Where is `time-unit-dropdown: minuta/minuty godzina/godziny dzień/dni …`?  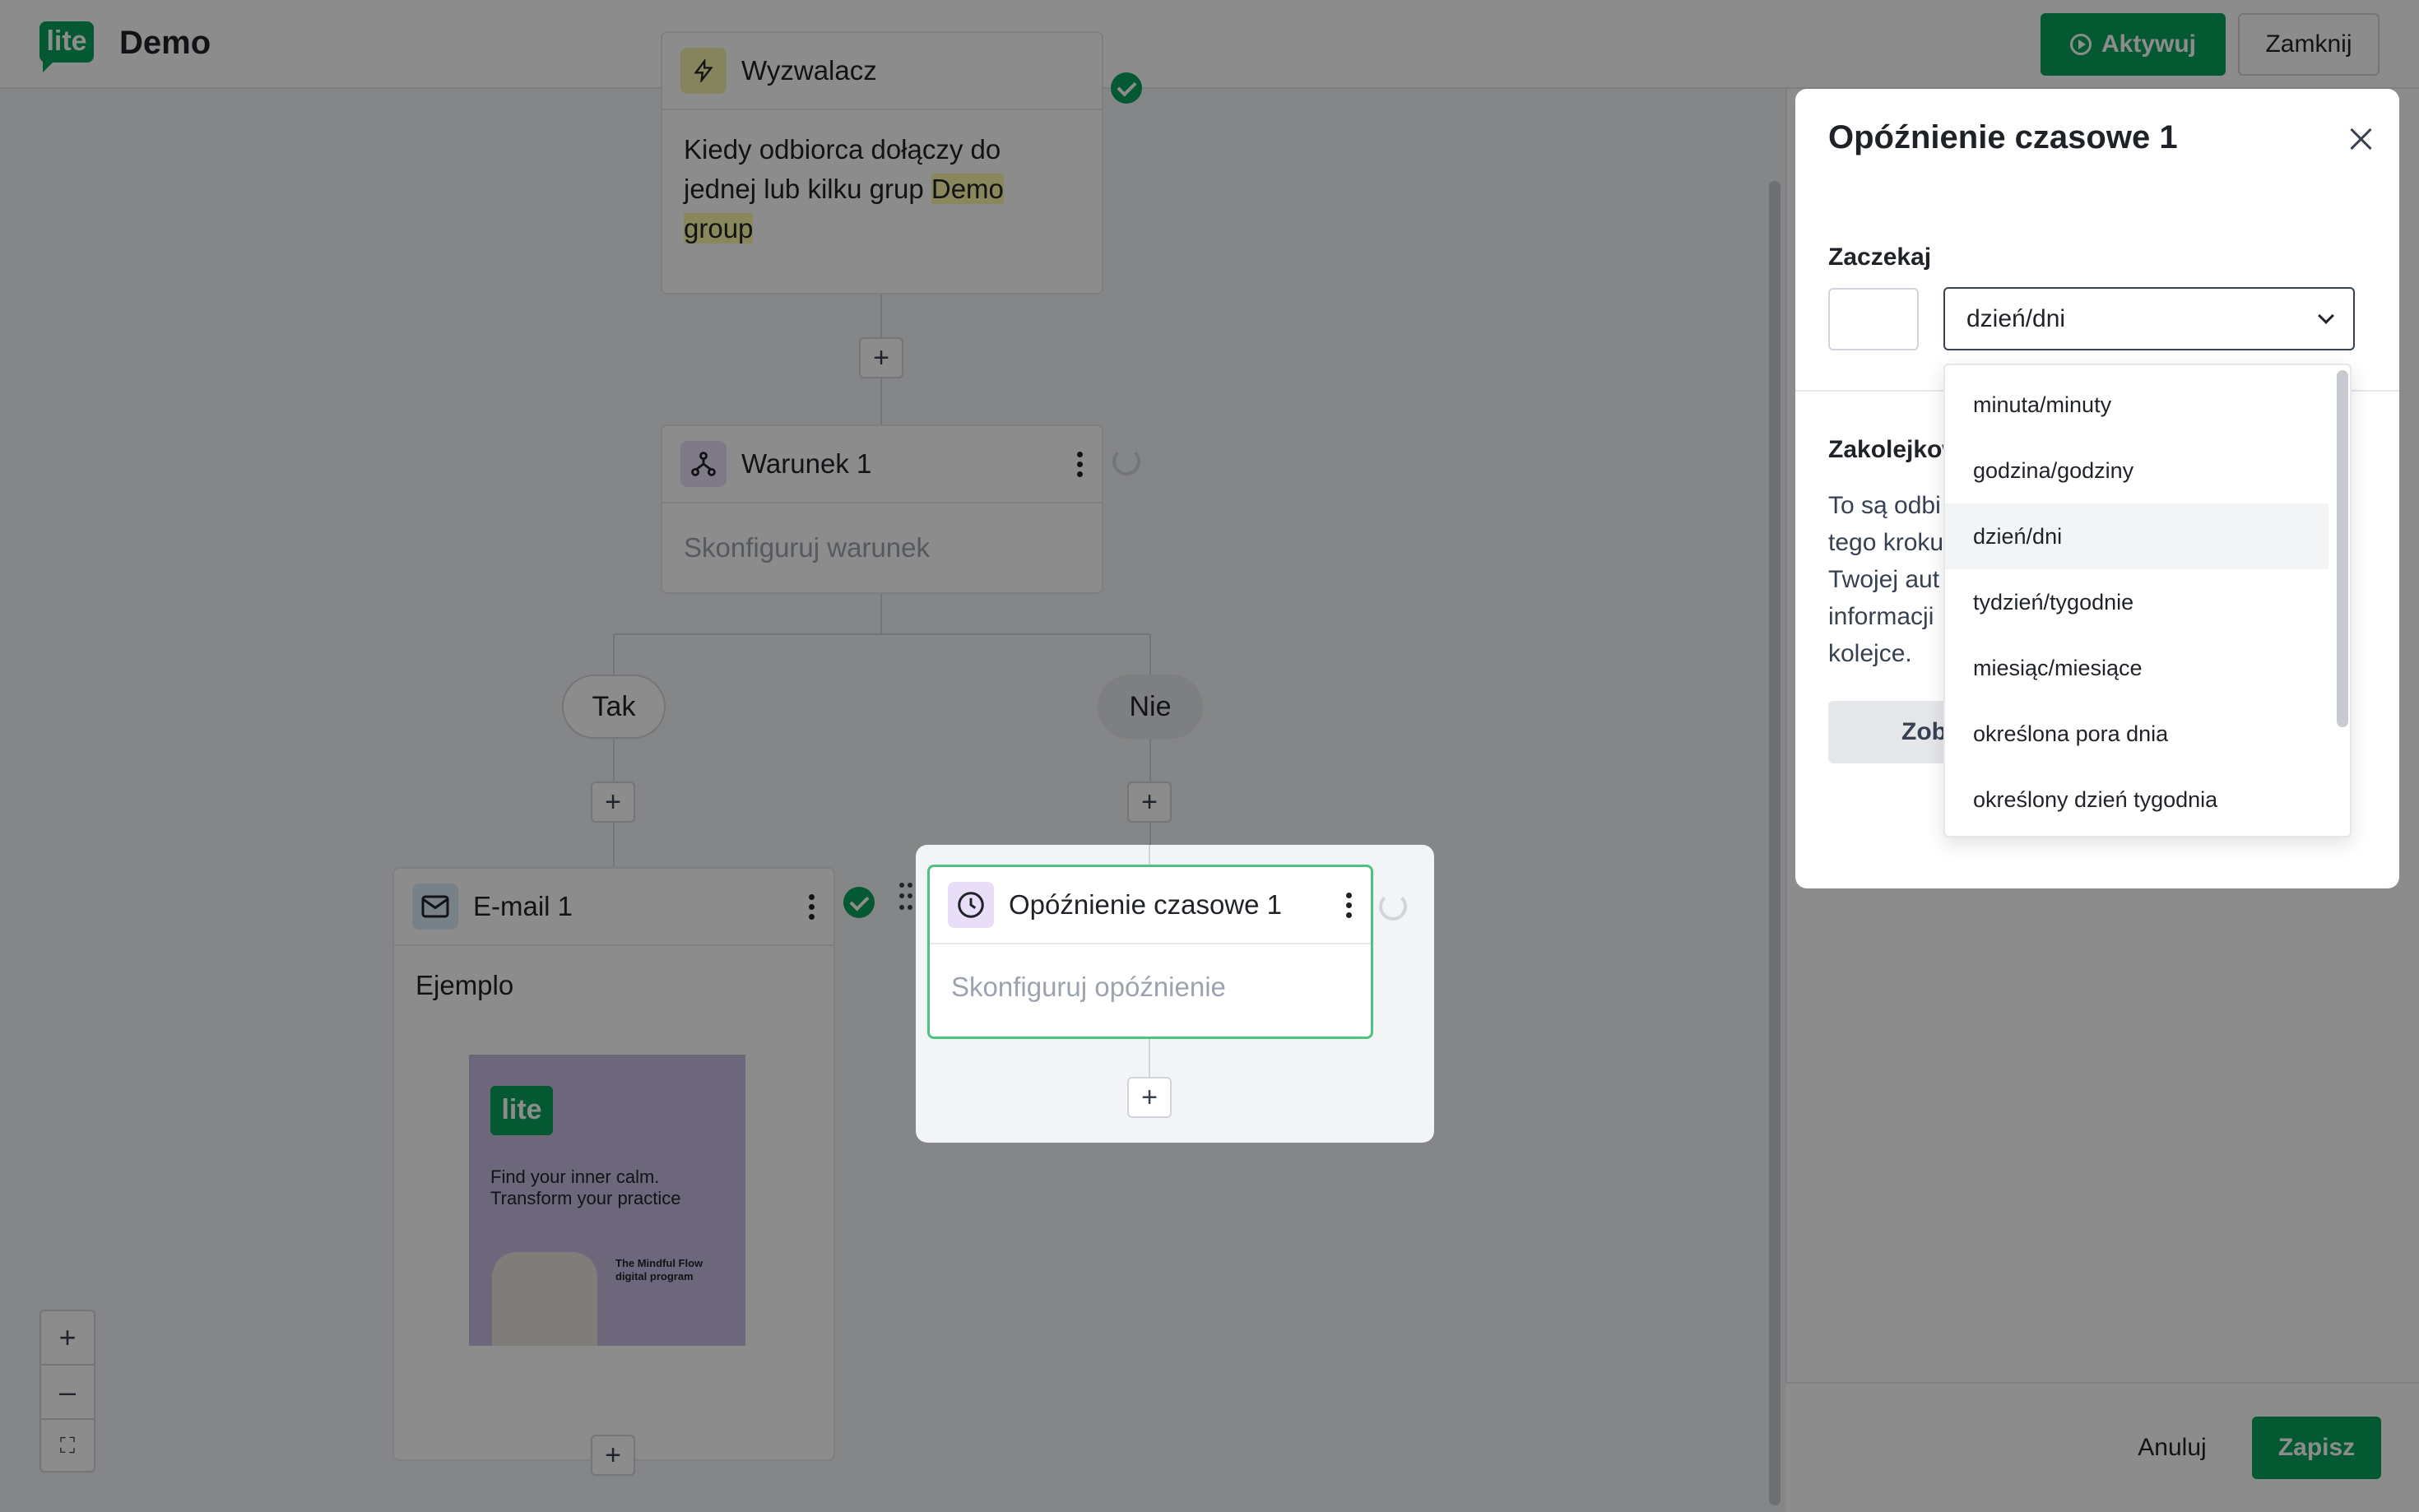
time-unit-dropdown: minuta/minuty godzina/godziny dzień/dni … is located at coordinates (2147, 600).